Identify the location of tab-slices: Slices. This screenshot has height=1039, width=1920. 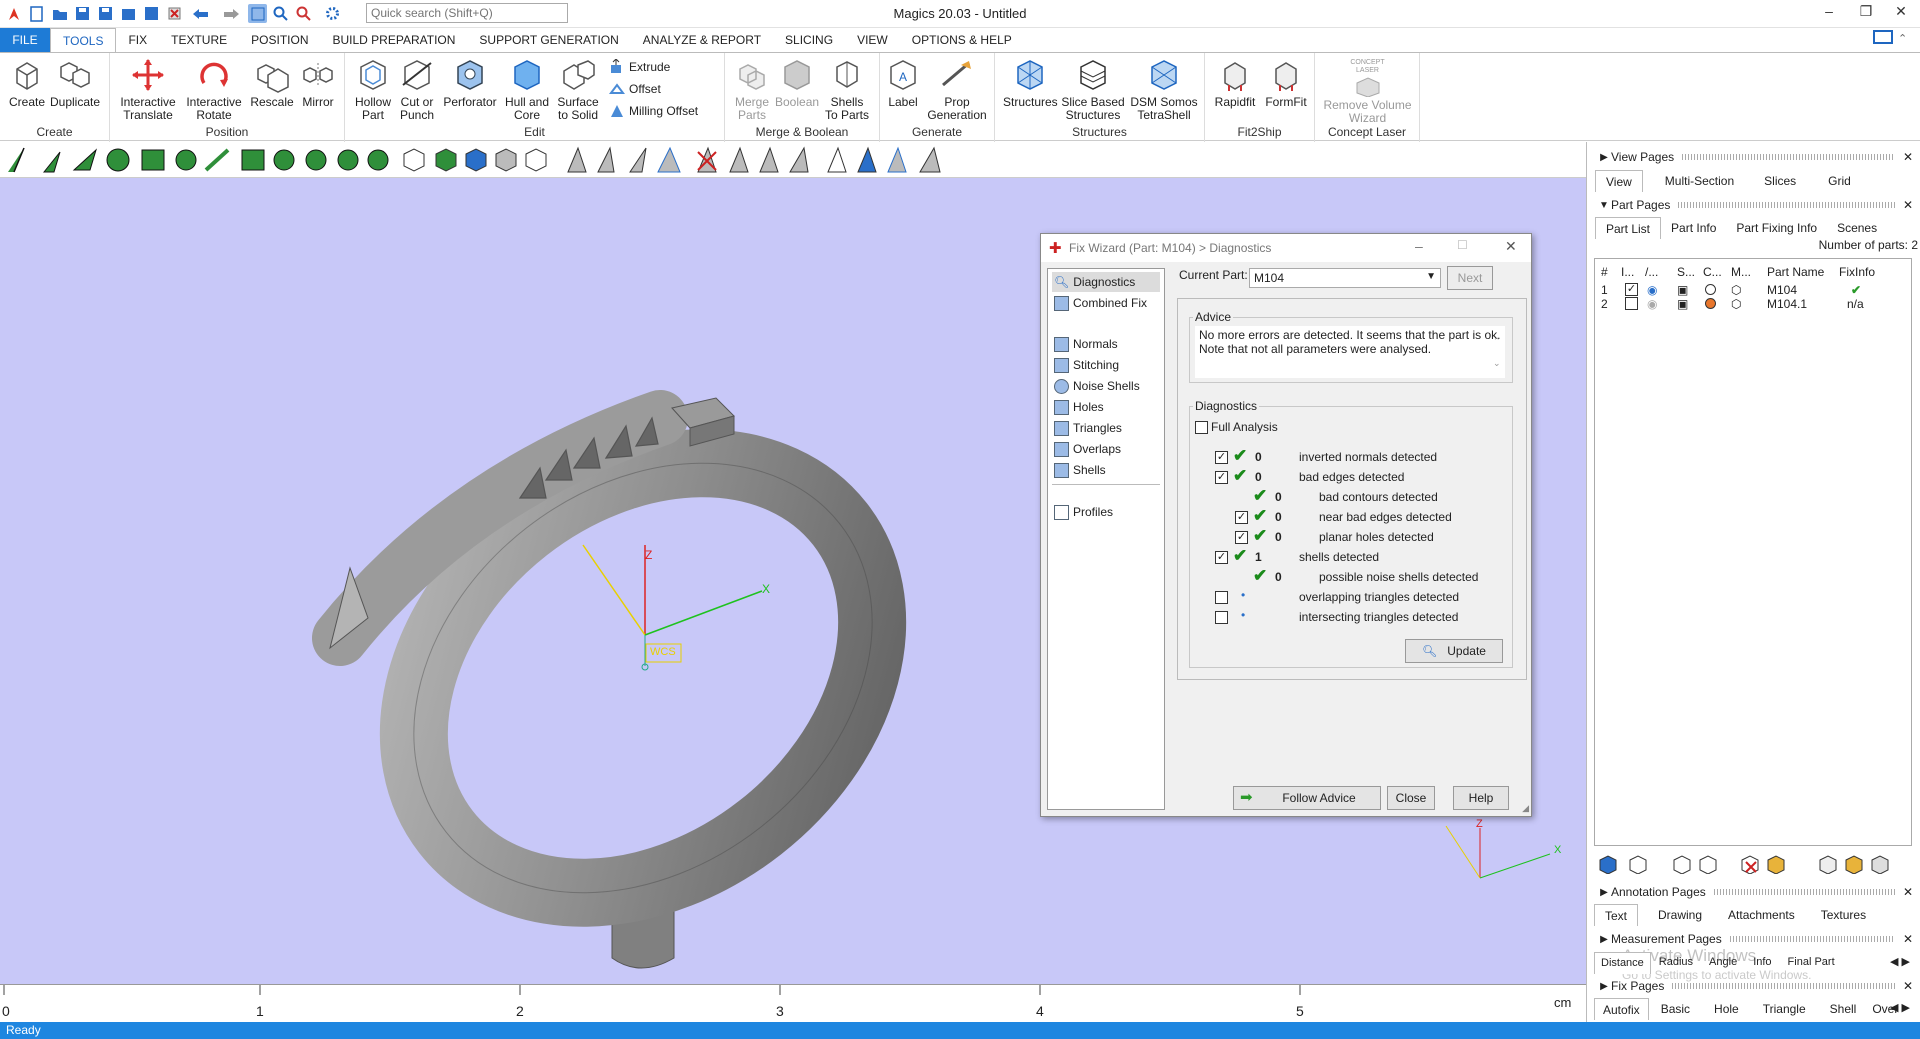
(1780, 181).